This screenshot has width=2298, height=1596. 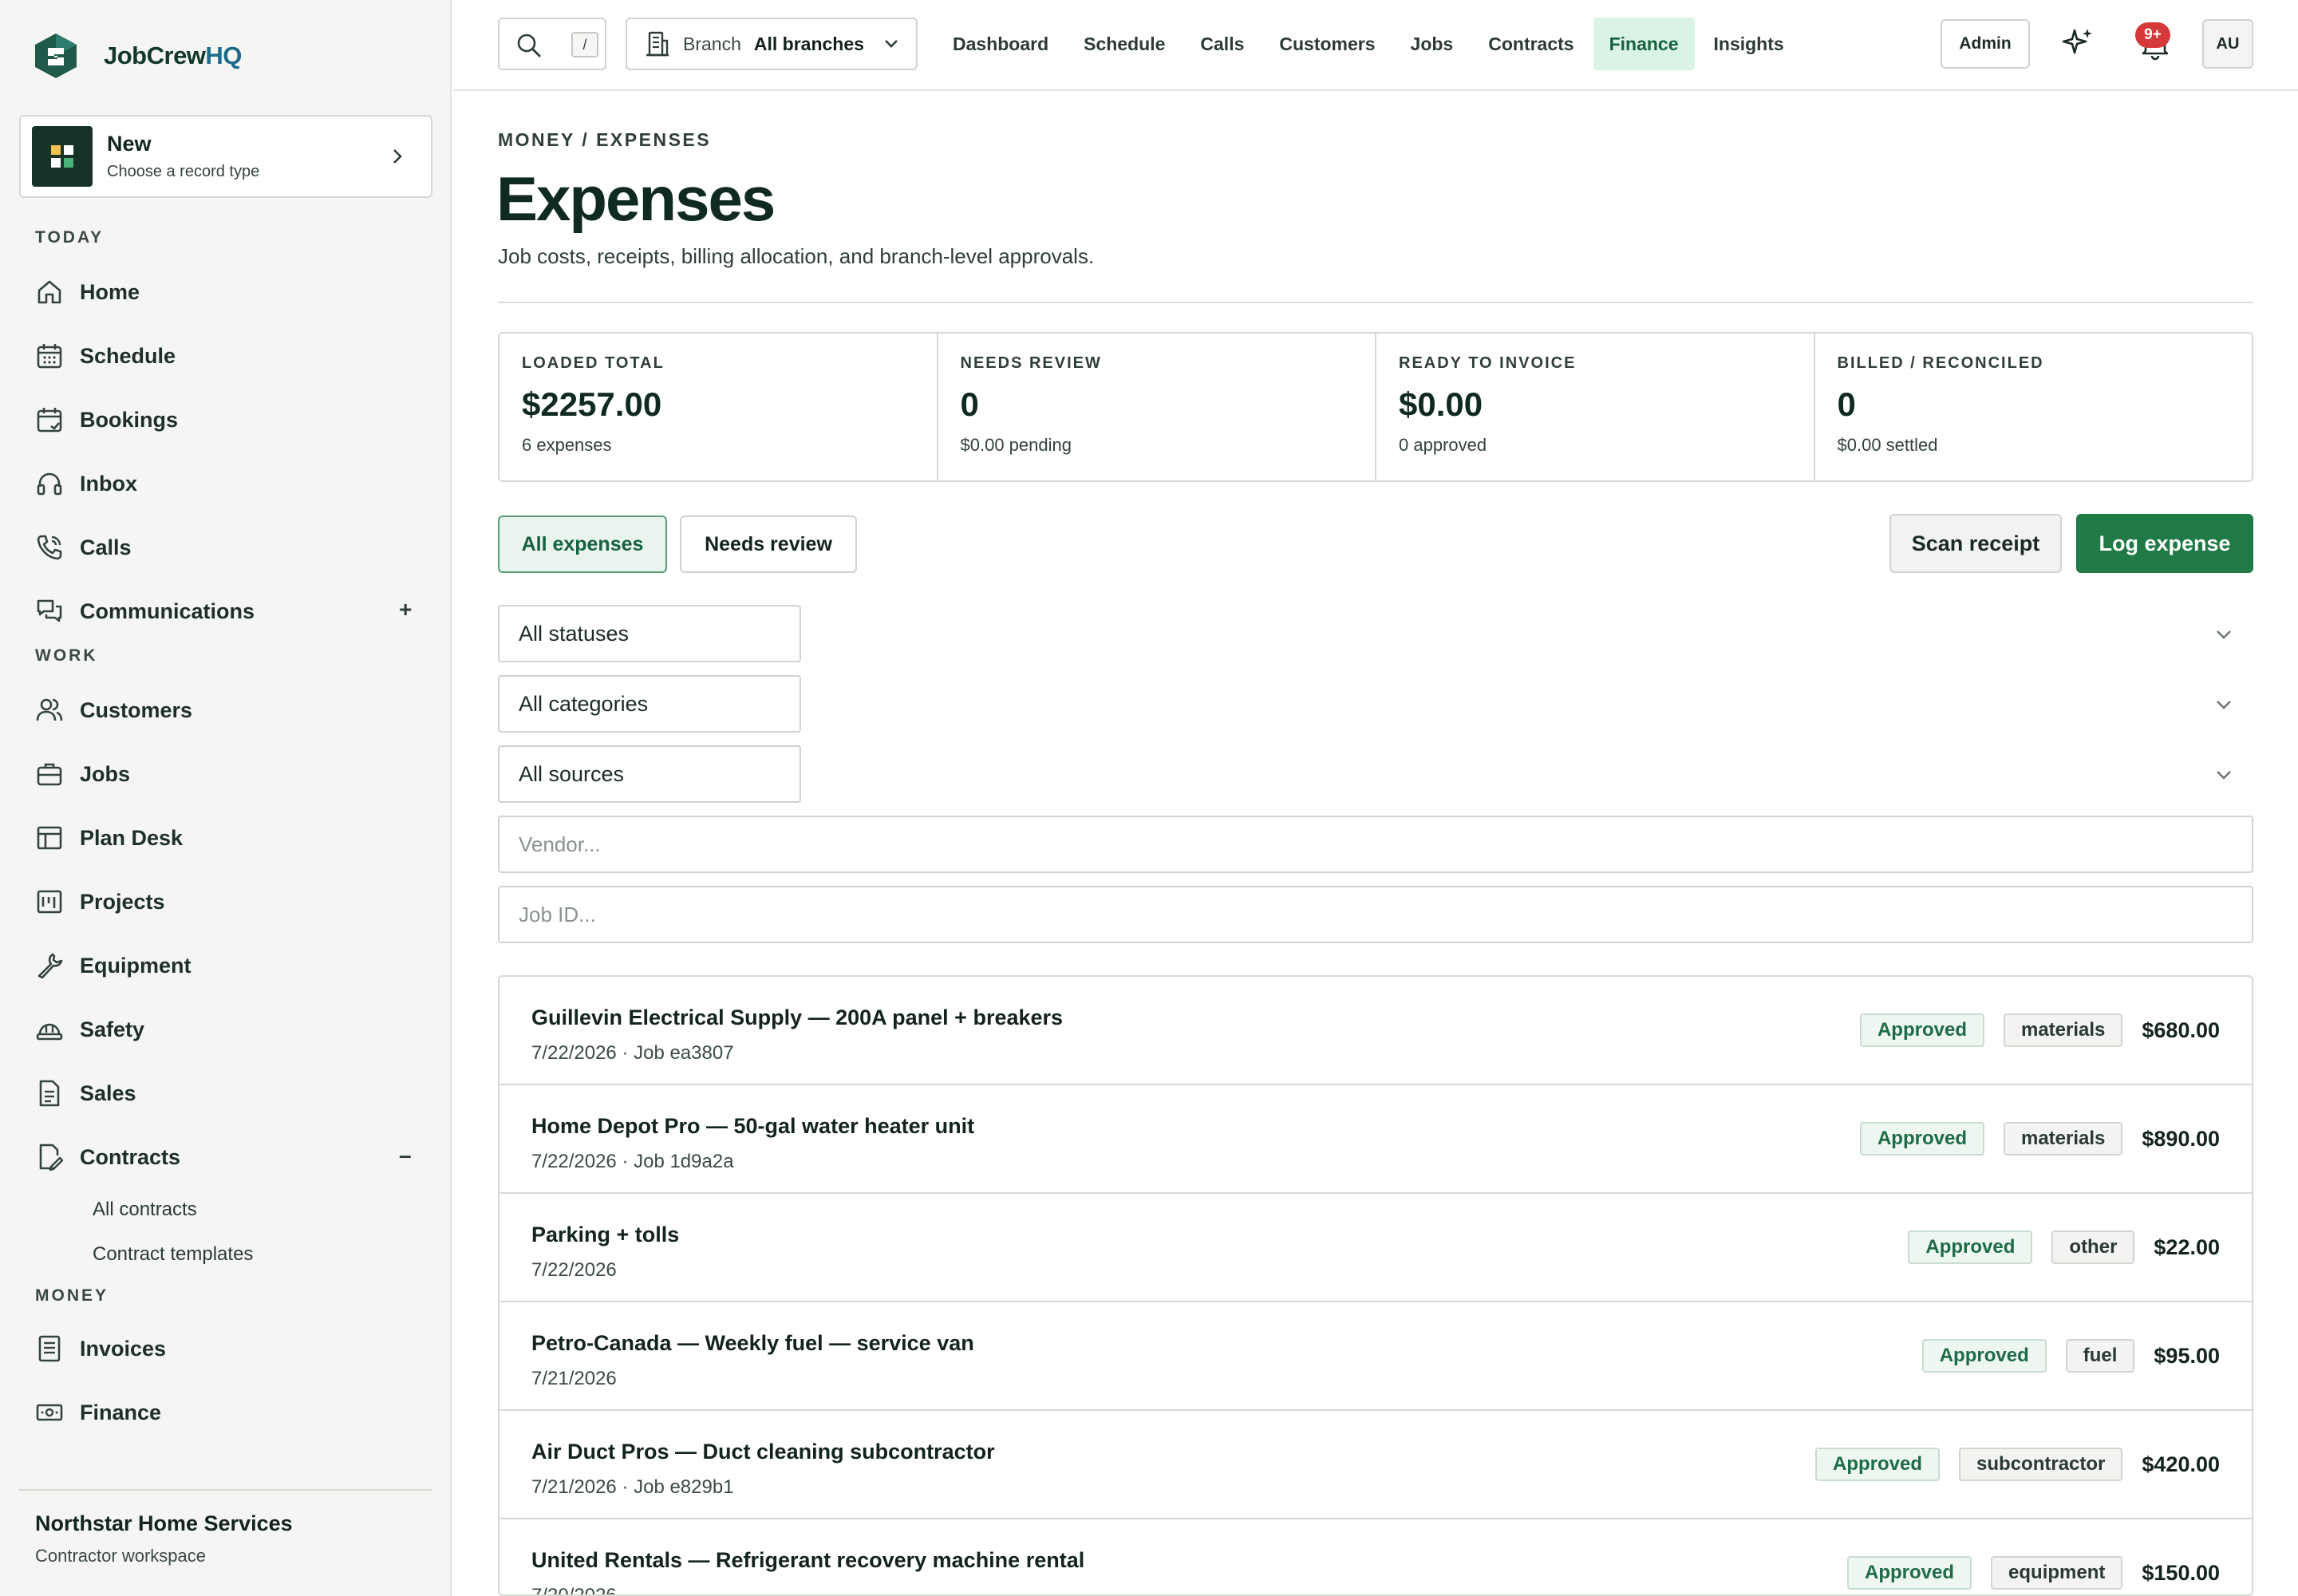 I want to click on new-record-button: New Choose a record type, so click(x=226, y=156).